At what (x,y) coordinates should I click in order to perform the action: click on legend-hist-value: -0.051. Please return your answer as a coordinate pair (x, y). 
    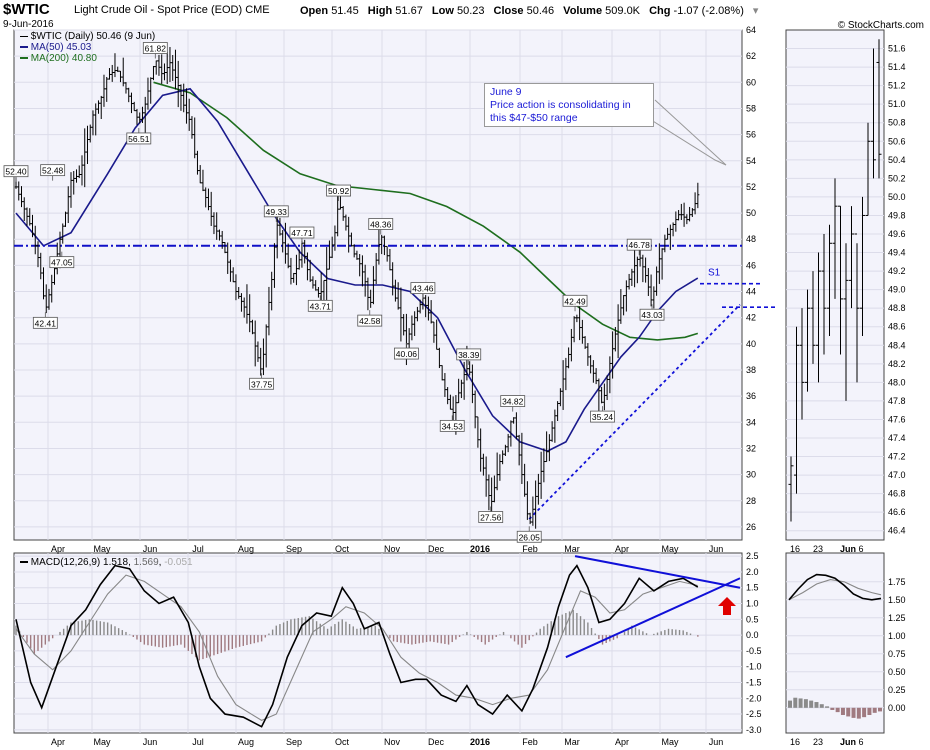
    Looking at the image, I should click on (178, 562).